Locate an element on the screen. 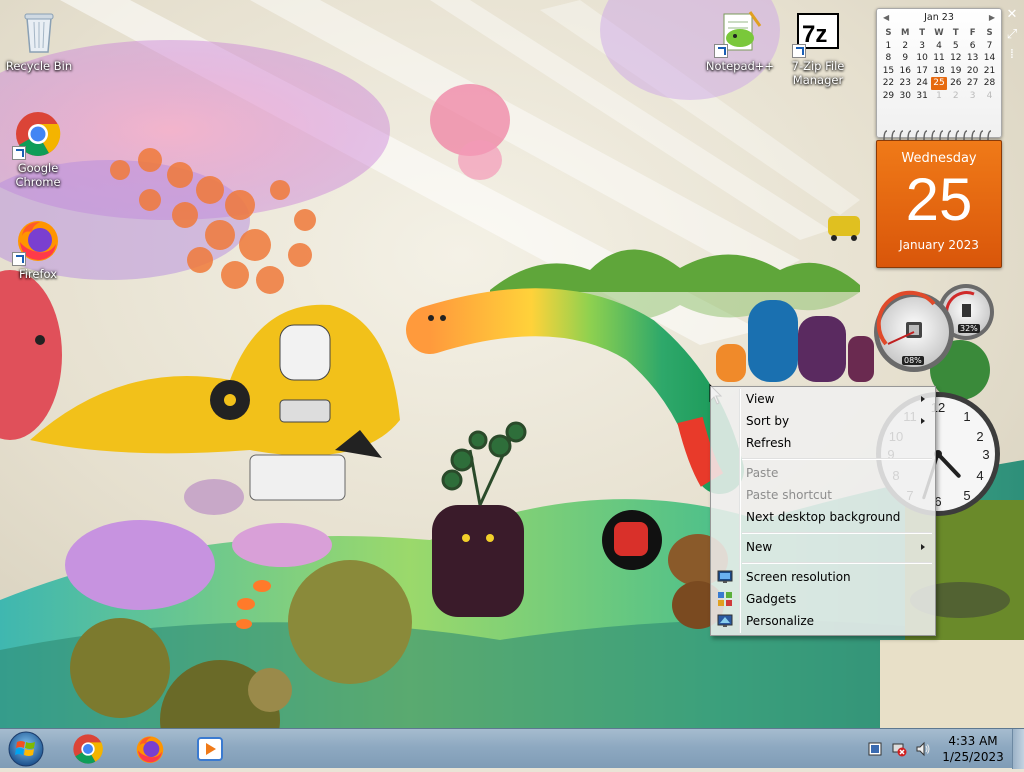 This screenshot has width=1024, height=772. action-center-icon is located at coordinates (875, 749).